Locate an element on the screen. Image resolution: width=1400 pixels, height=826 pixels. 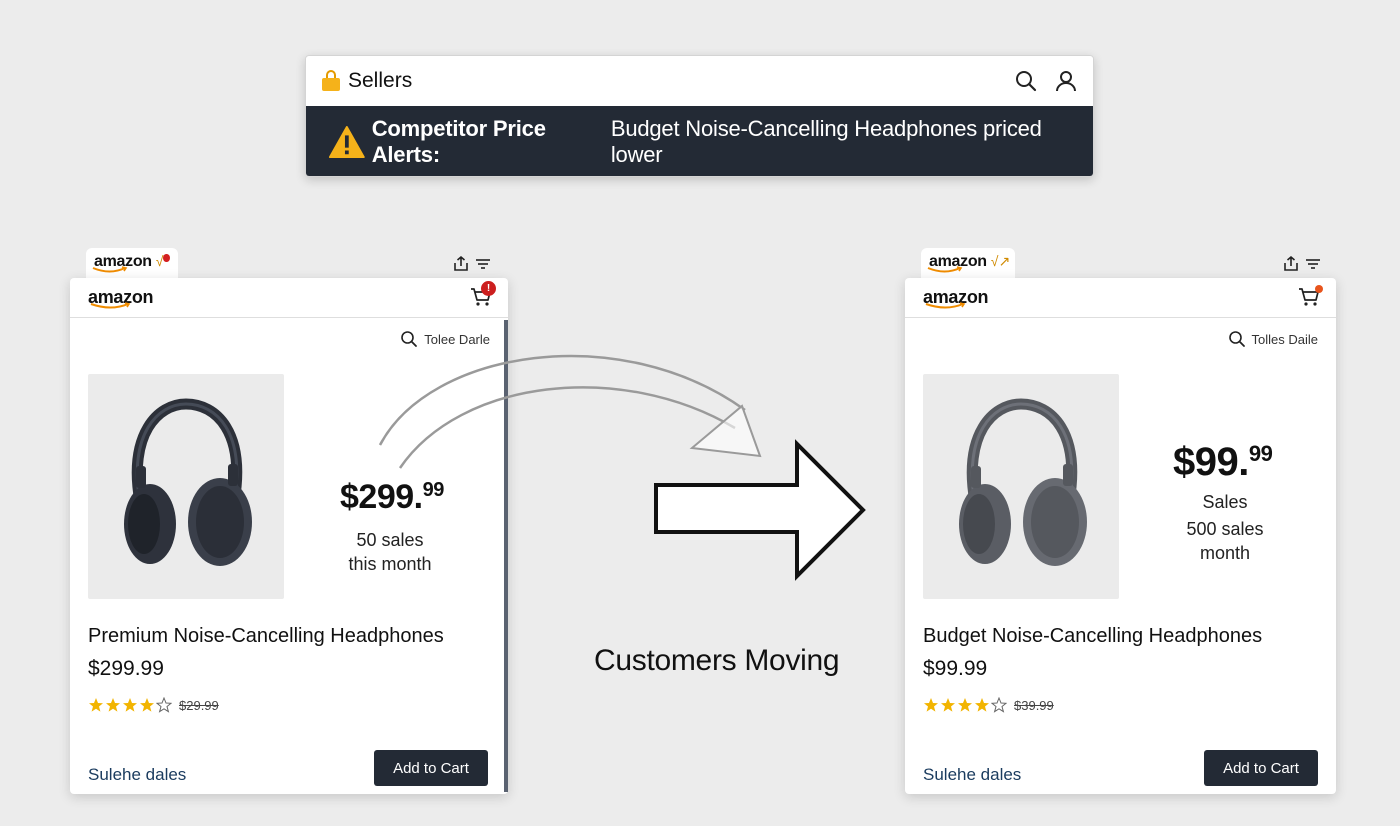
premium-headphones-image is located at coordinates (186, 486).